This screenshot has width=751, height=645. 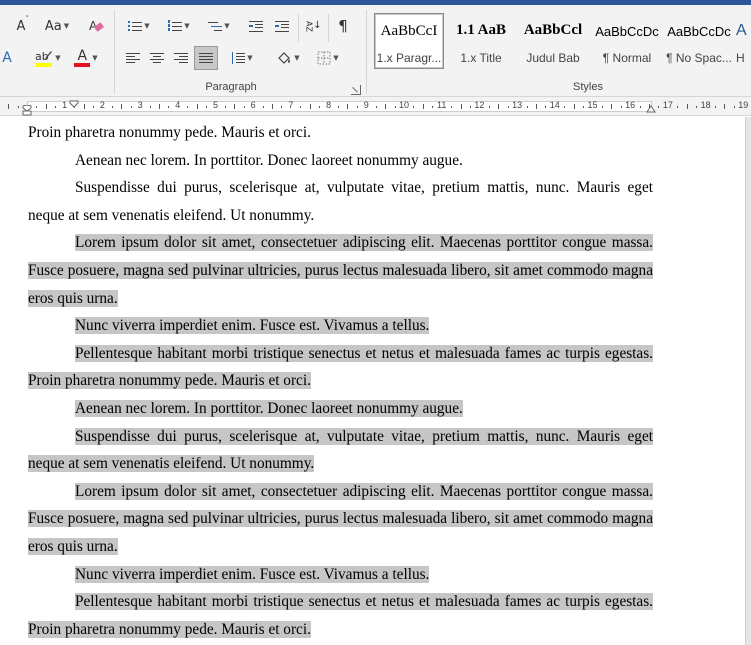 I want to click on shrink-font-button: A ˅, so click(x=21, y=26).